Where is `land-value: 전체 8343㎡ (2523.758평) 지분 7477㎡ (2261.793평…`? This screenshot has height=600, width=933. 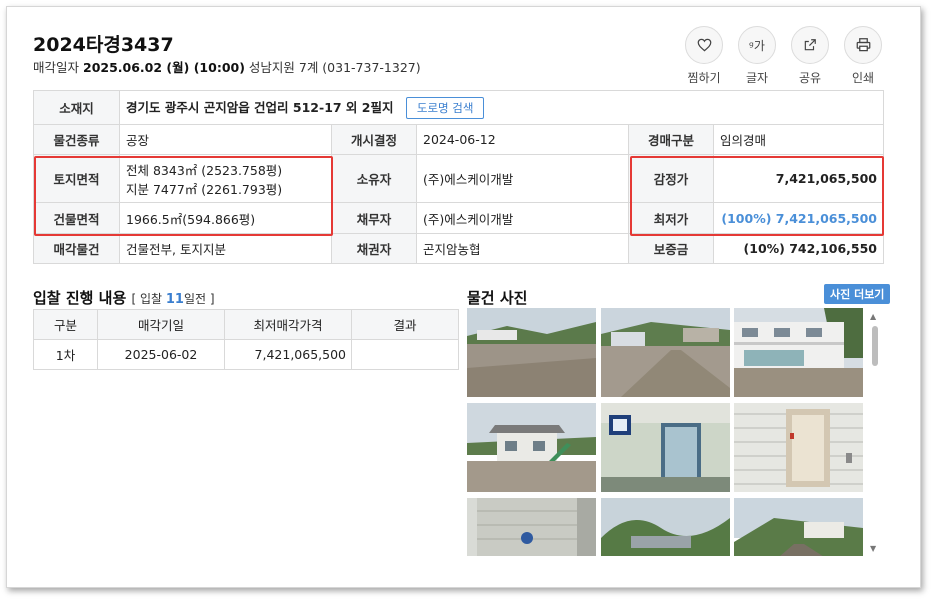 land-value: 전체 8343㎡ (2523.758평) 지분 7477㎡ (2261.793평… is located at coordinates (225, 178).